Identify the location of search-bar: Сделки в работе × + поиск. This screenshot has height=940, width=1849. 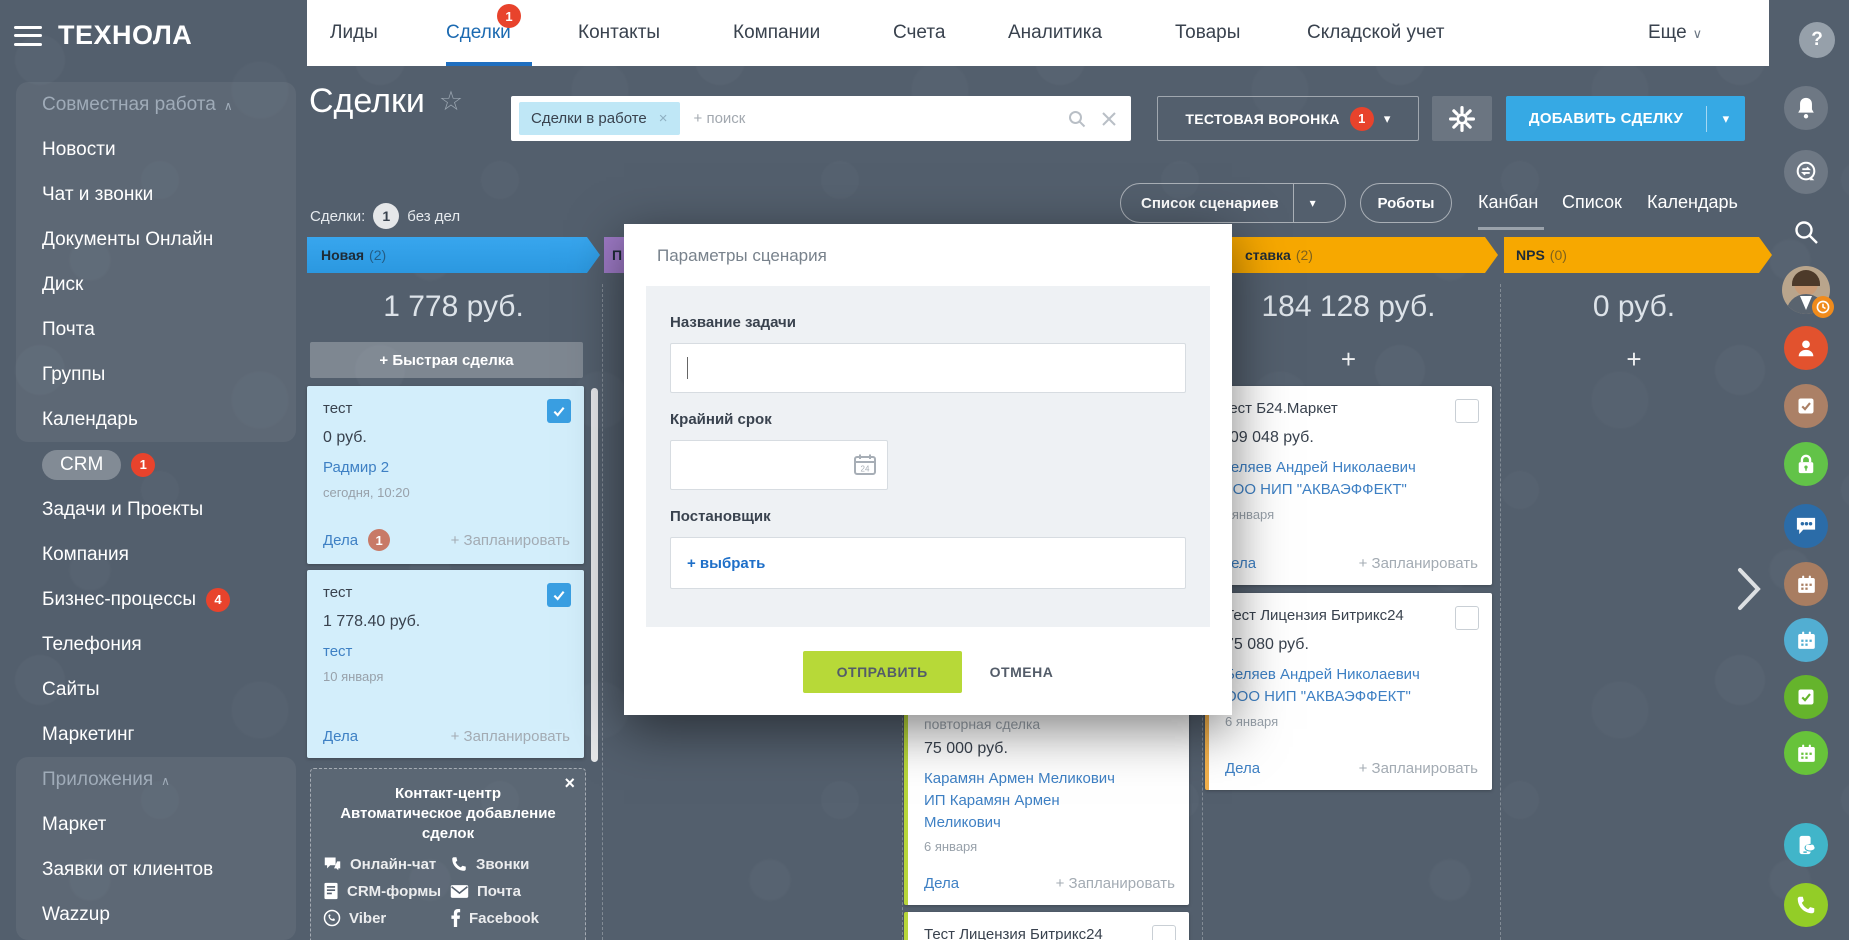
(821, 118).